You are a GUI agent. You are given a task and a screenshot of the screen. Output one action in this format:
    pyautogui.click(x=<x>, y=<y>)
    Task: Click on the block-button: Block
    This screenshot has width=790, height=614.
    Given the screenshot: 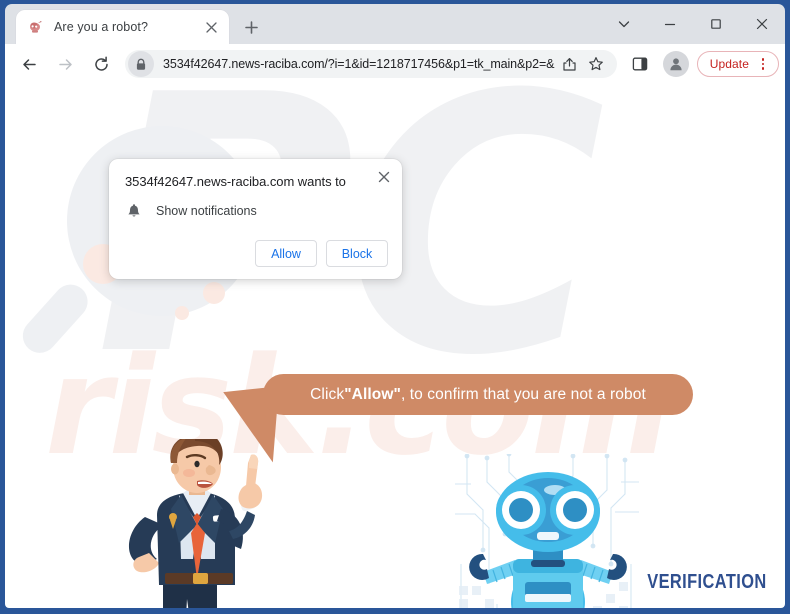 What is the action you would take?
    pyautogui.click(x=357, y=253)
    